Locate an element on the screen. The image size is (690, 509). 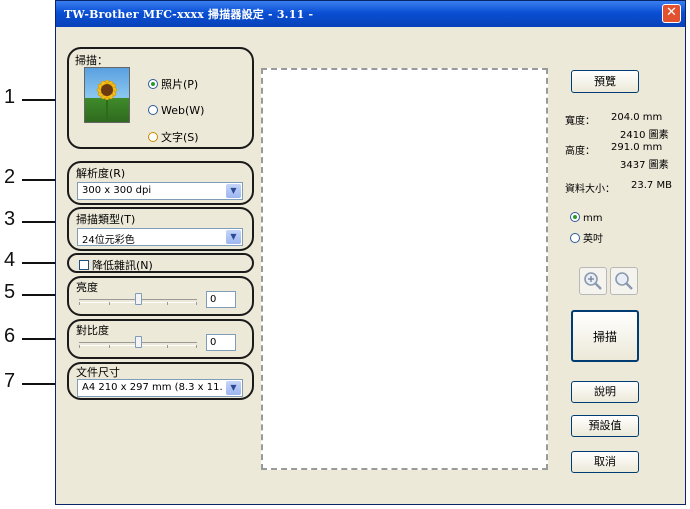
radio-text-label: 文字(S) is located at coordinates (180, 137).